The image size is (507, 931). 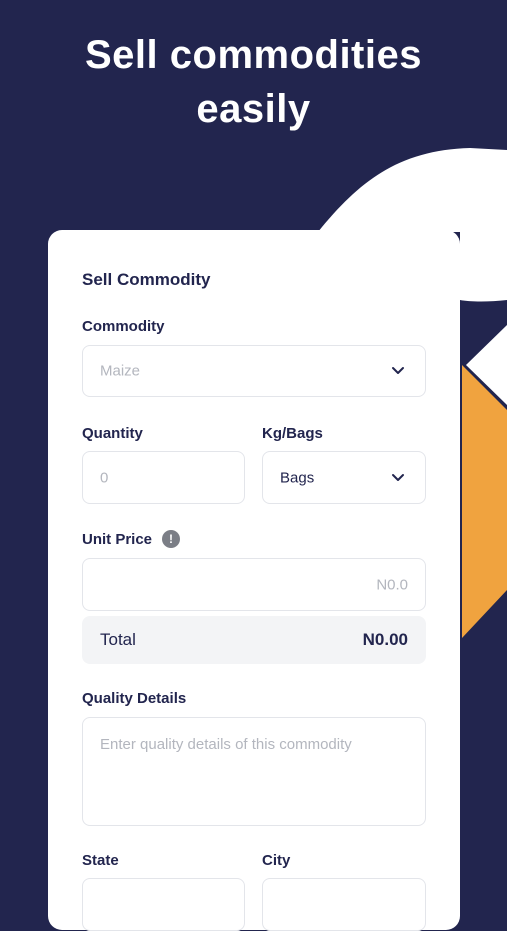 What do you see at coordinates (297, 477) in the screenshot?
I see `unit-value: Bags` at bounding box center [297, 477].